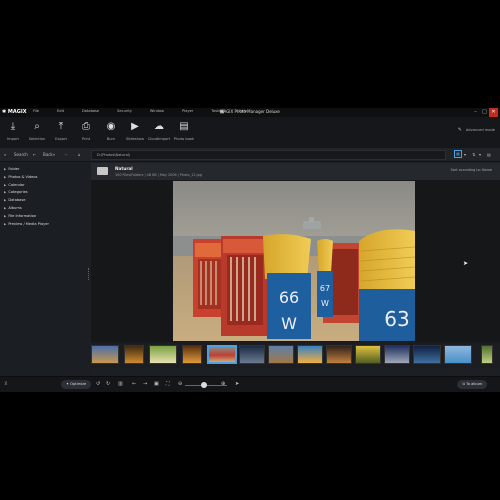  Describe the element at coordinates (204, 385) in the screenshot. I see `zoom-slider-knob` at that location.